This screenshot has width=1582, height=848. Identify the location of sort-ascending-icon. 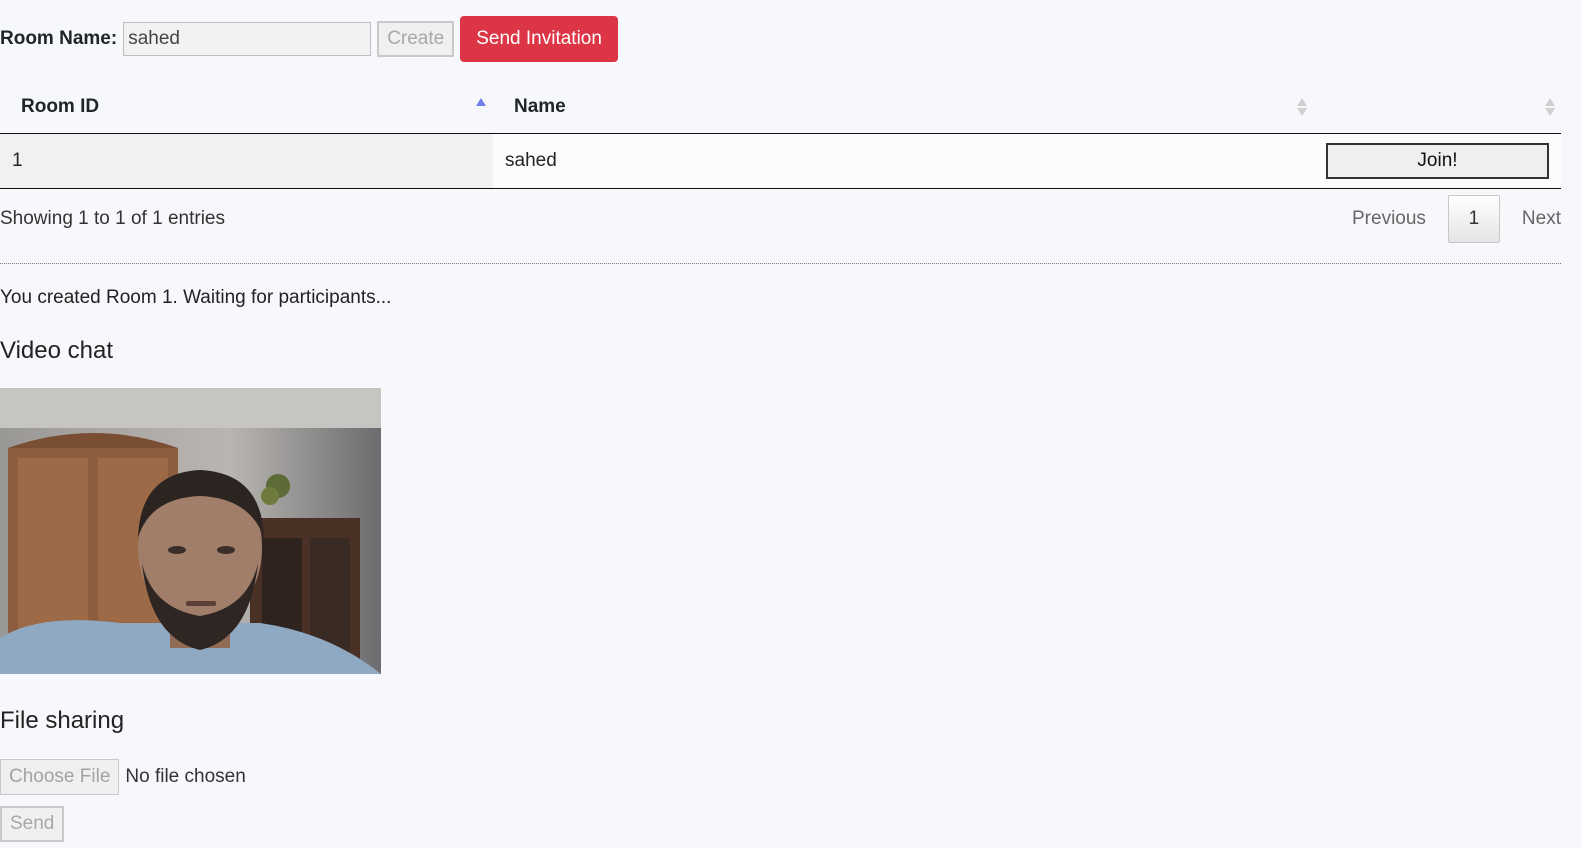
(481, 102).